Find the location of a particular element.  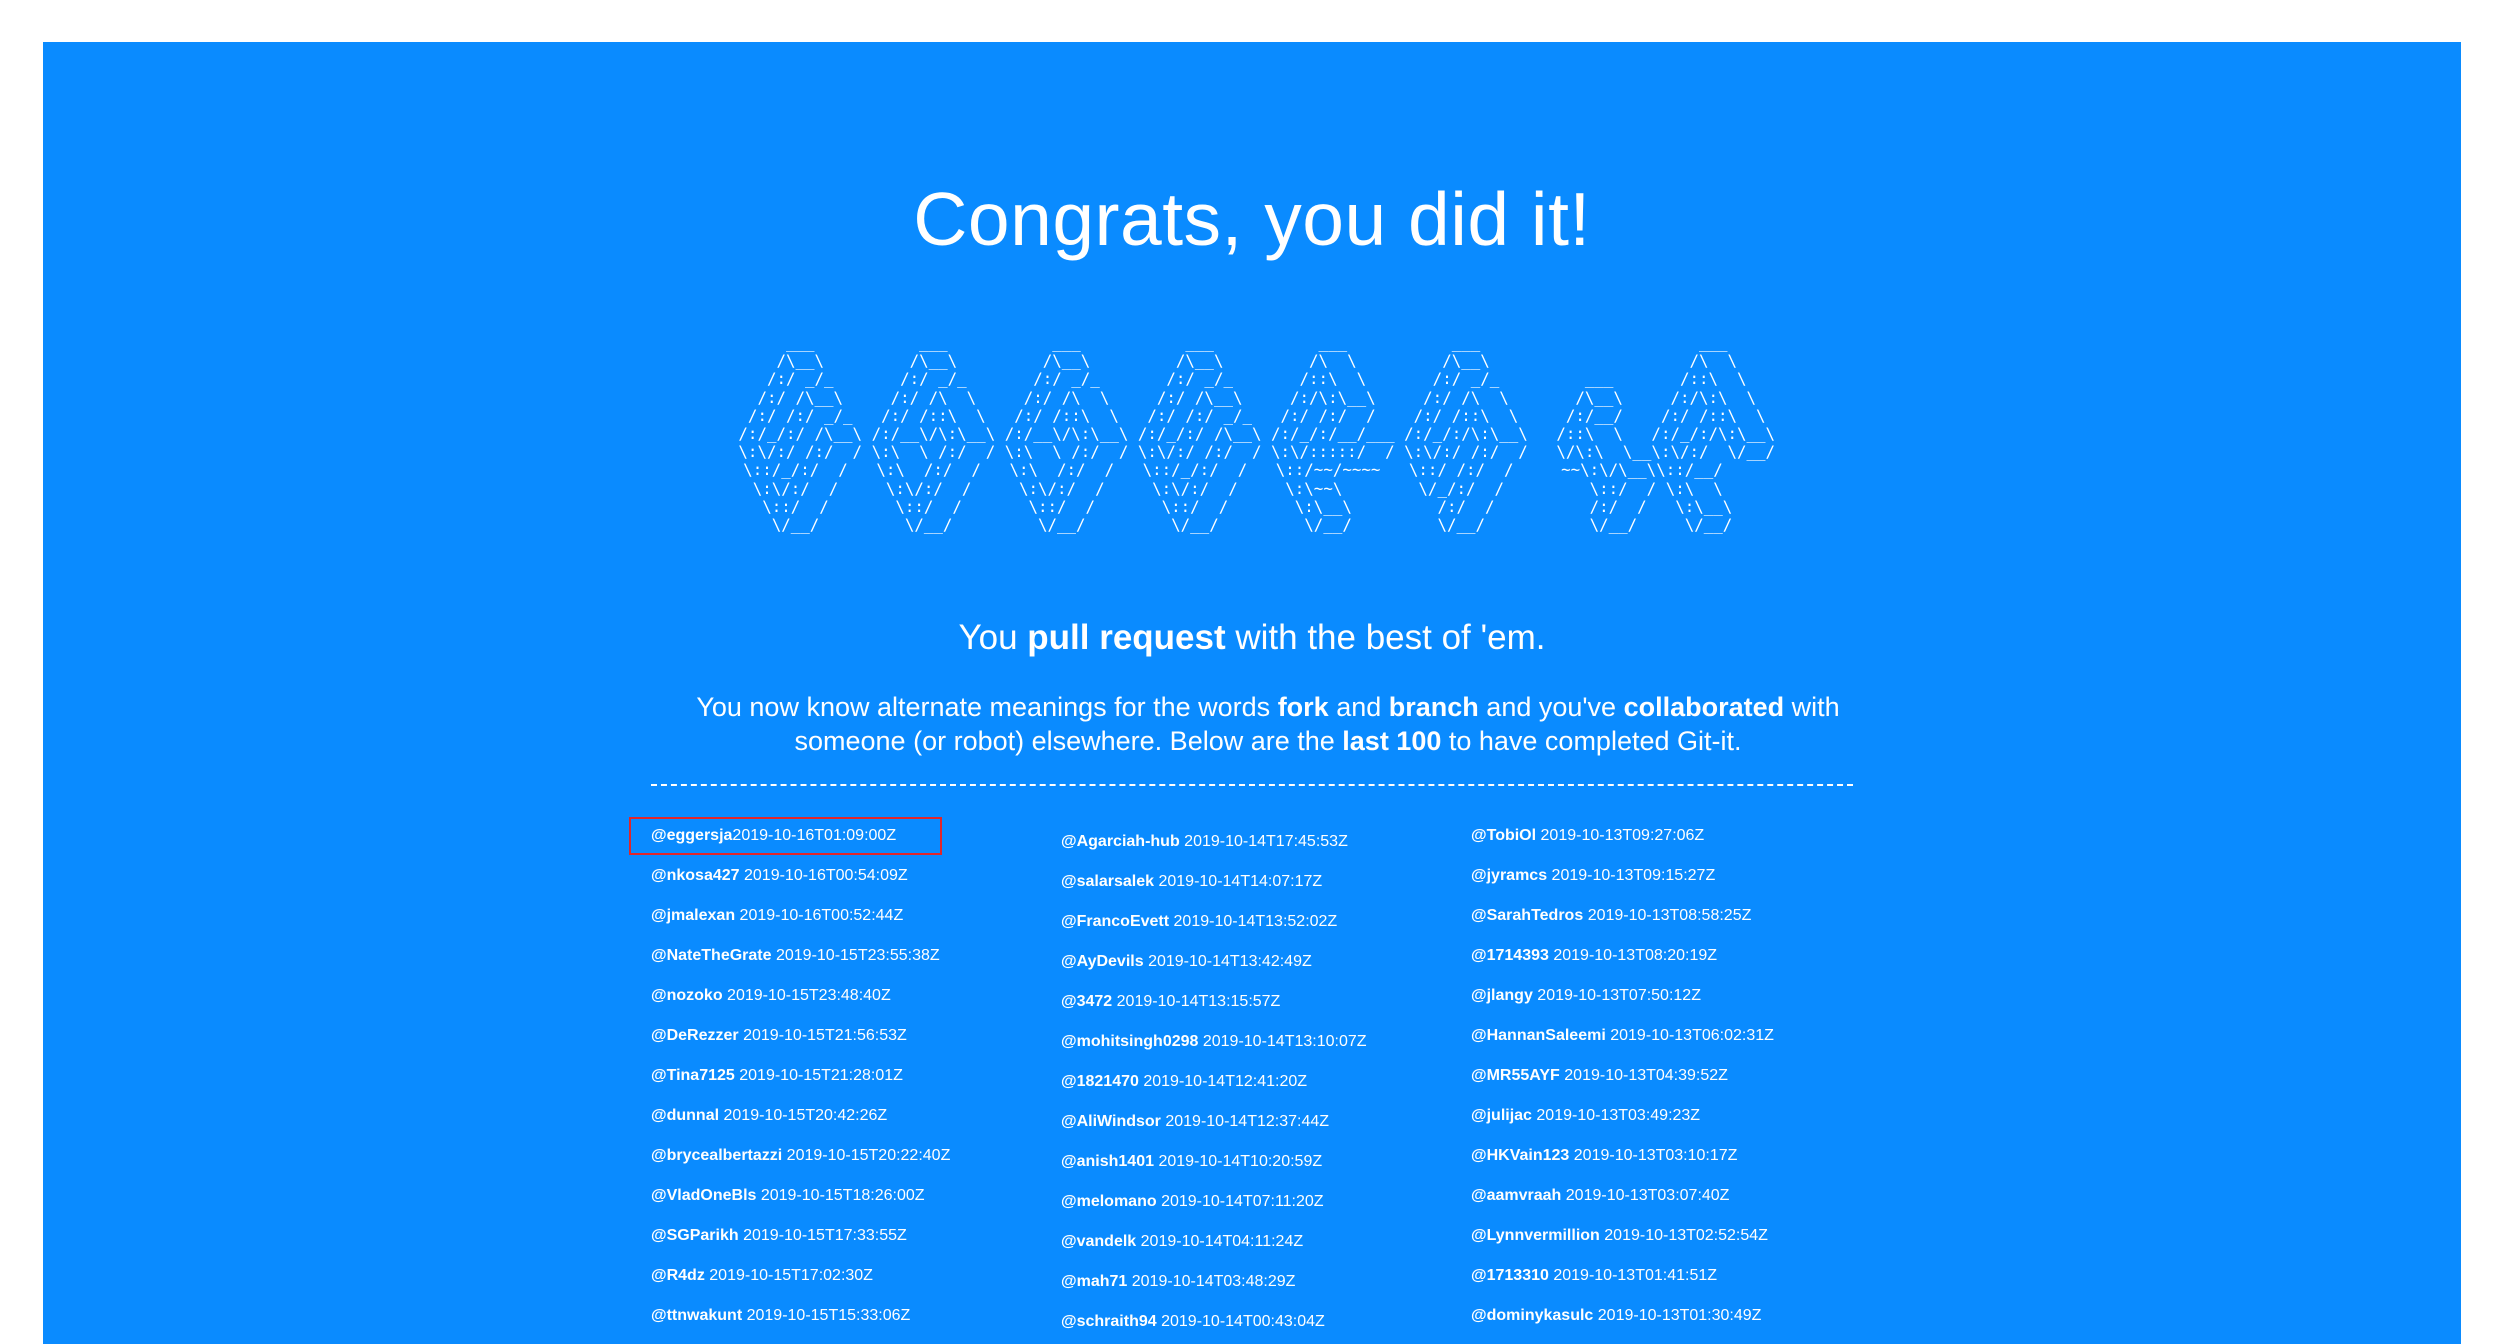

username-link: @julijac is located at coordinates (1501, 1115).